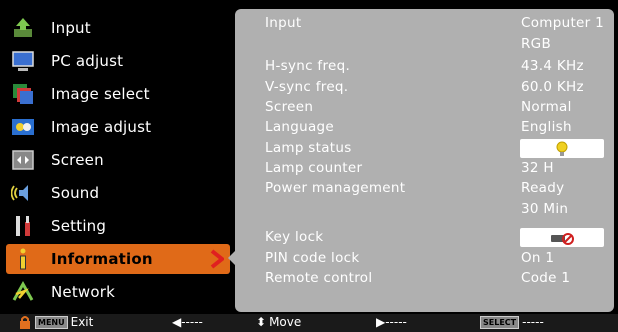 The height and width of the screenshot is (332, 618). I want to click on lamp-status-box, so click(562, 148).